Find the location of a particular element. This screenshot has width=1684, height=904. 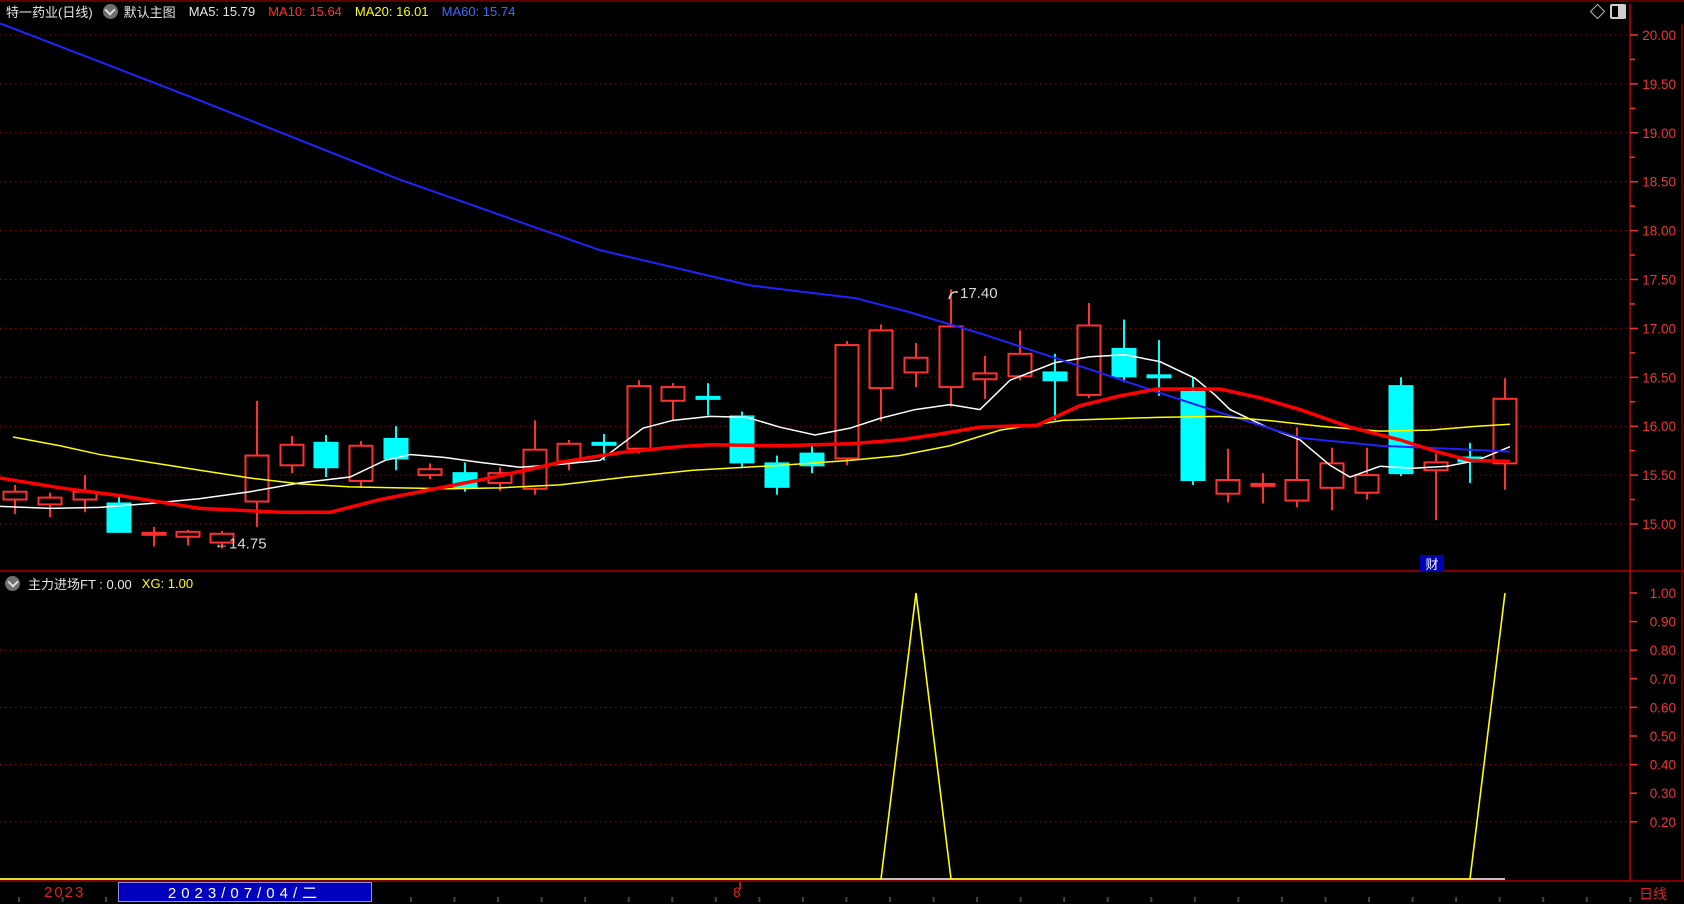

price-axis-label: 15.00 is located at coordinates (1659, 524).